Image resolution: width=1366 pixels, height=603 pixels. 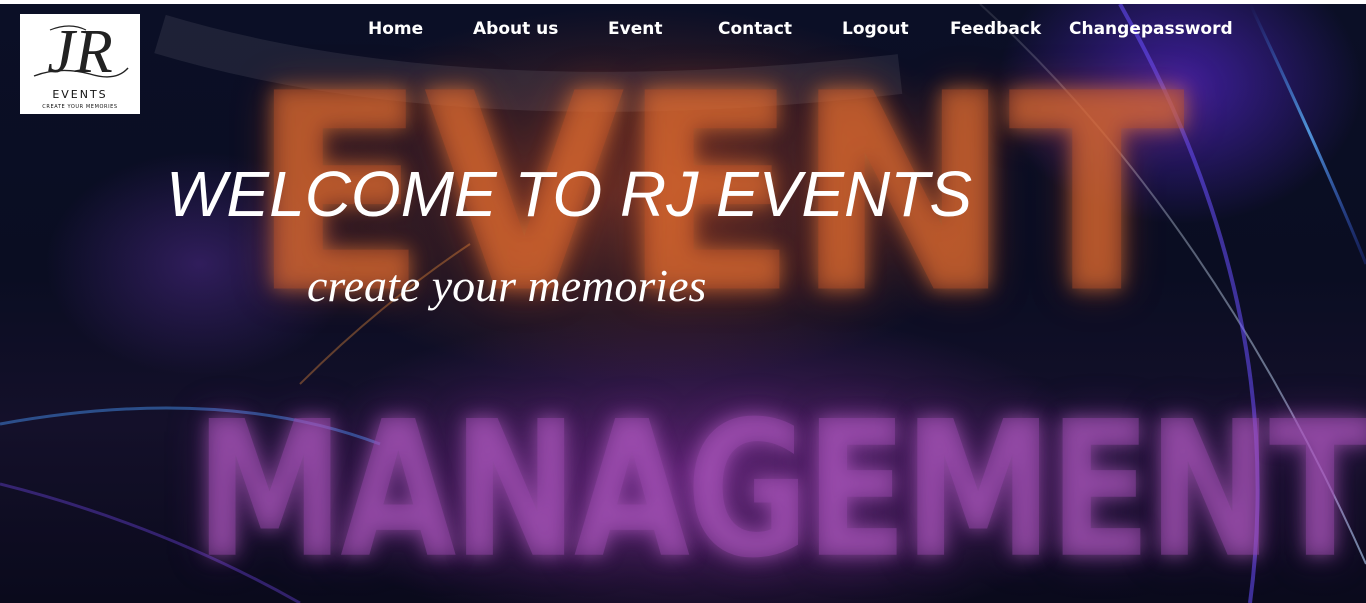 I want to click on logo-tagline: CREATE YOUR MEMORIES, so click(x=80, y=107).